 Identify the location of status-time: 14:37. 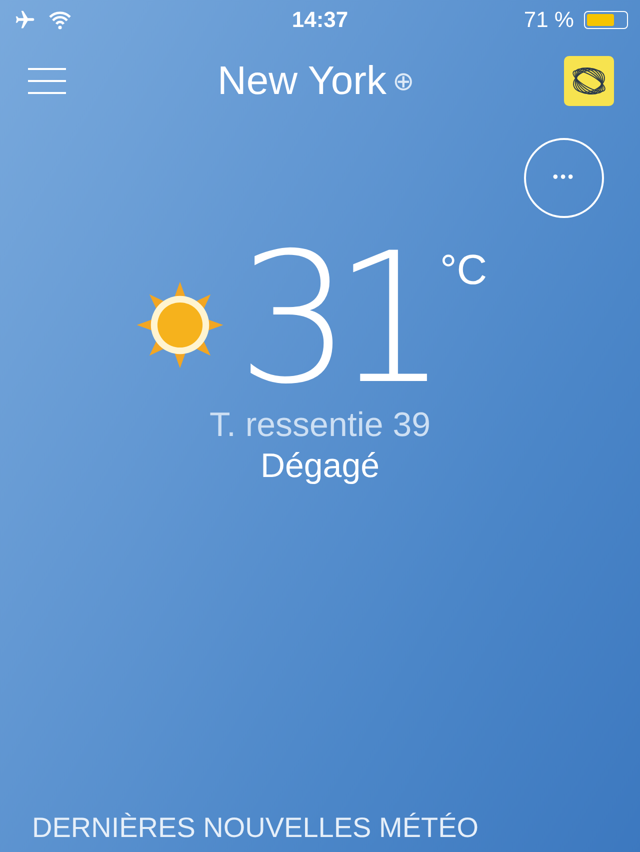
(320, 20).